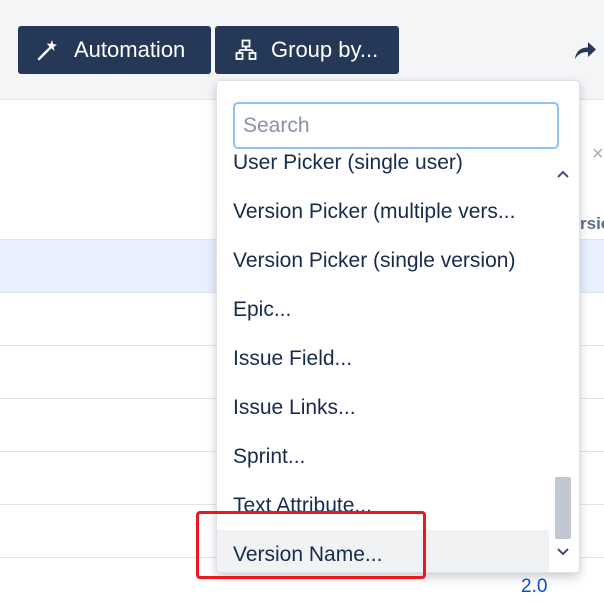  I want to click on automation-button: Automation, so click(114, 50).